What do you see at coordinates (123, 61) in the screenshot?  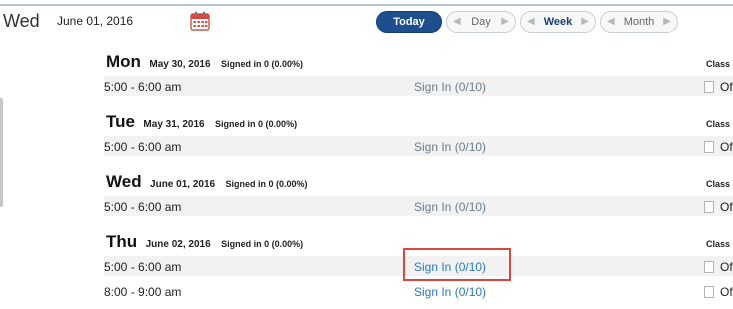 I see `day-name: Mon` at bounding box center [123, 61].